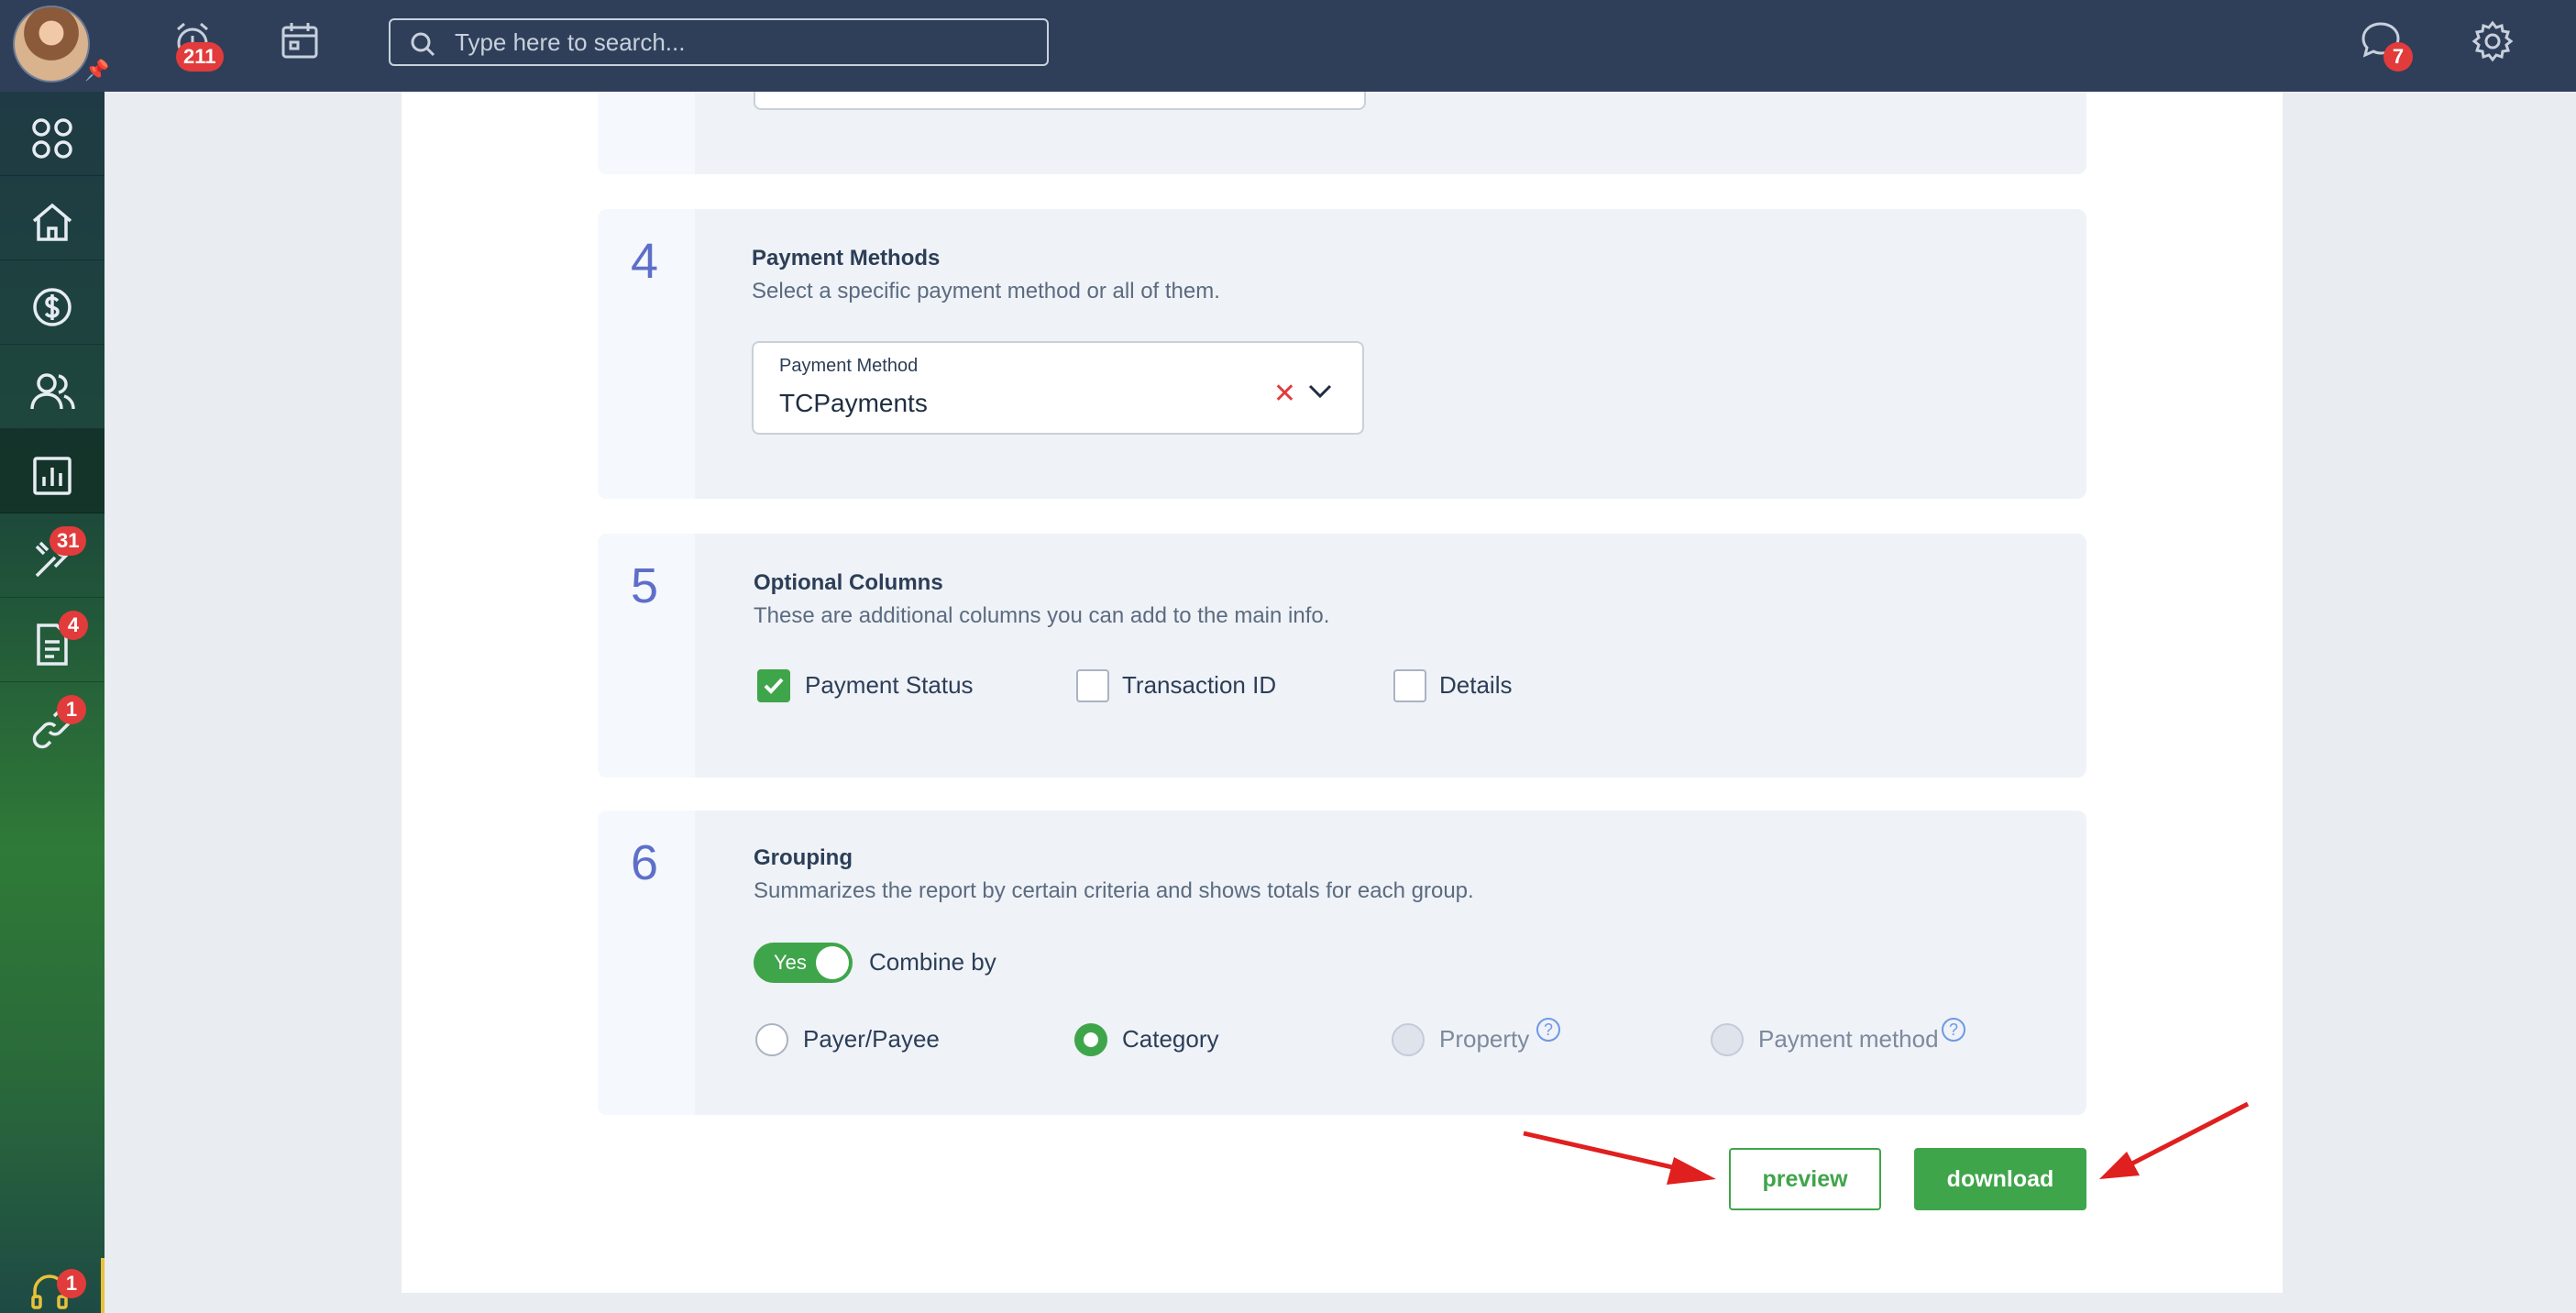  Describe the element at coordinates (1848, 1039) in the screenshot. I see `radio-label: Payment method` at that location.